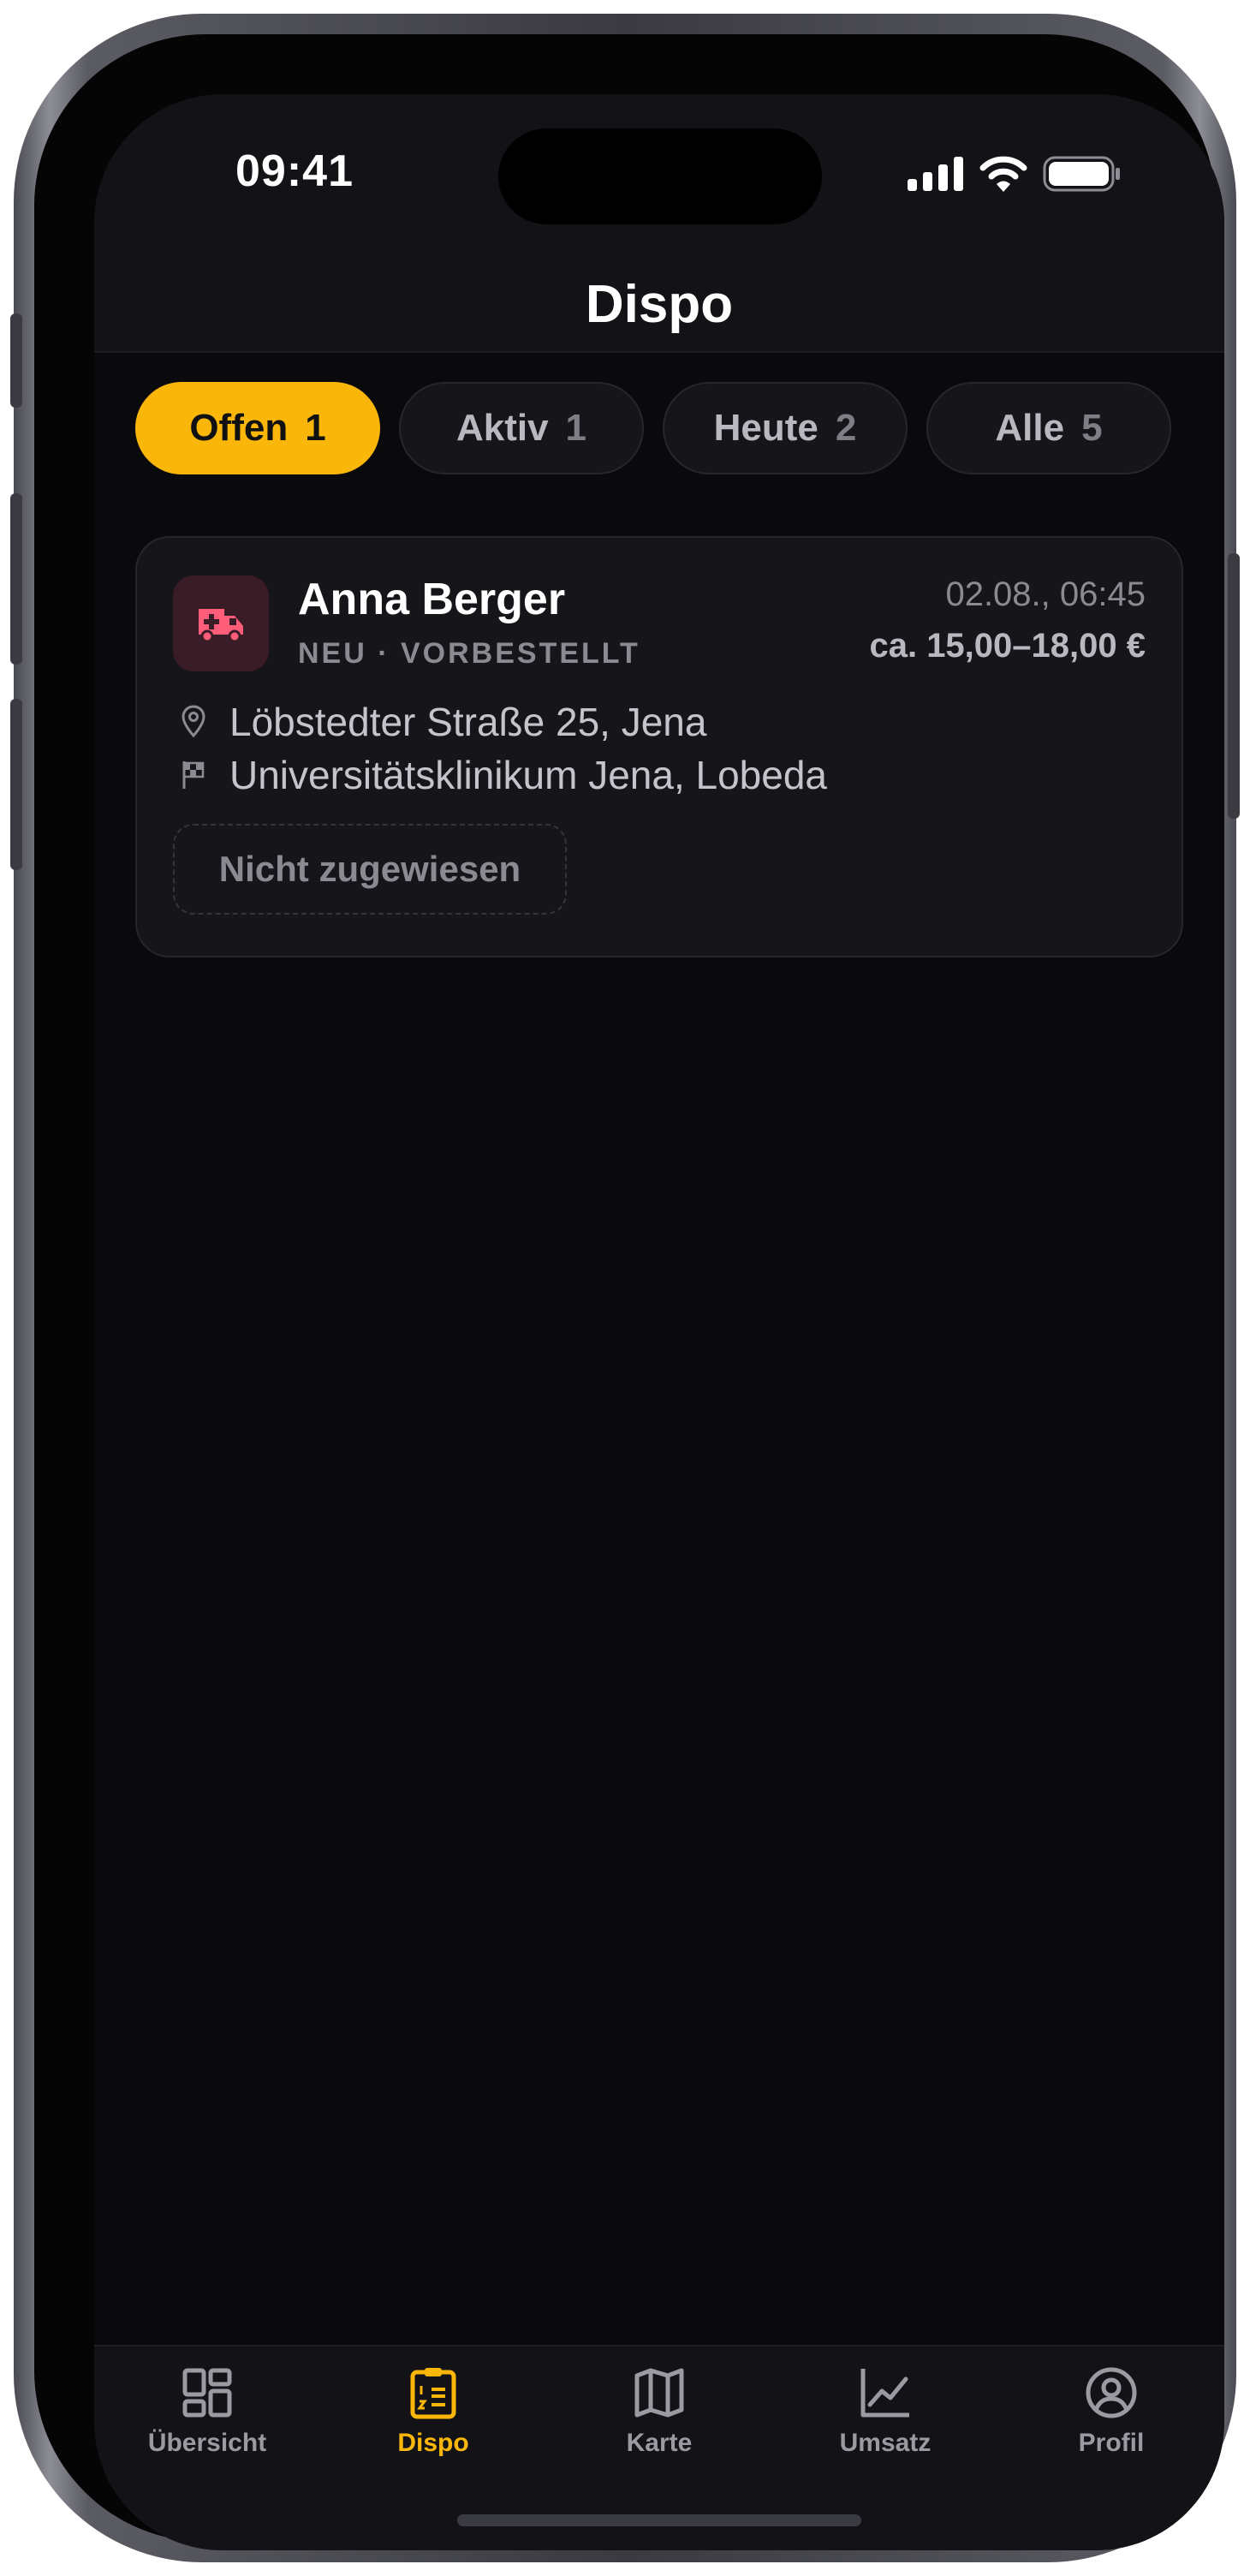 This screenshot has height=2576, width=1250. What do you see at coordinates (294, 171) in the screenshot?
I see `status-time: 09:41` at bounding box center [294, 171].